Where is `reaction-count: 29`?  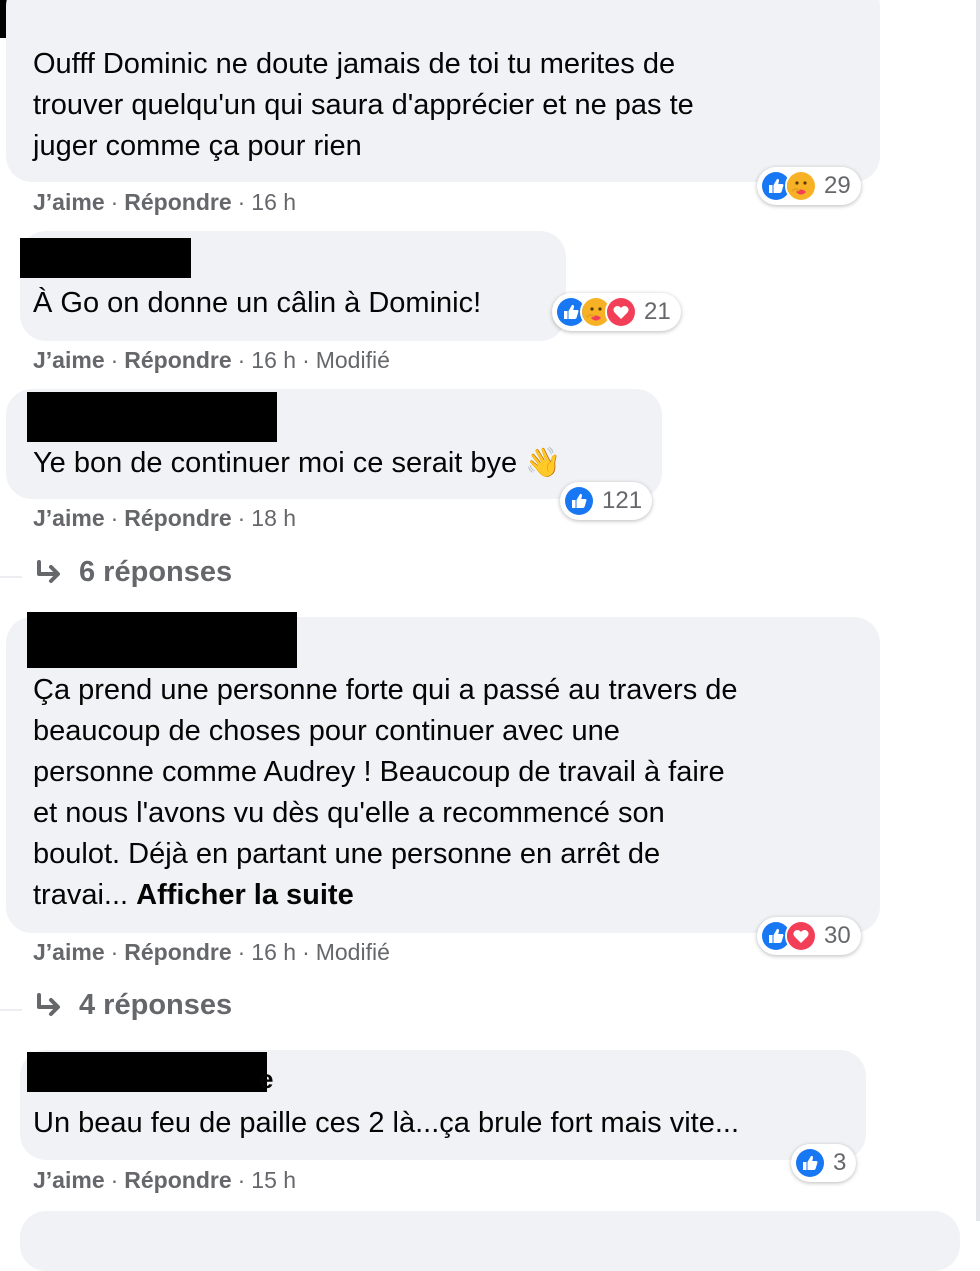
reaction-count: 29 is located at coordinates (837, 185).